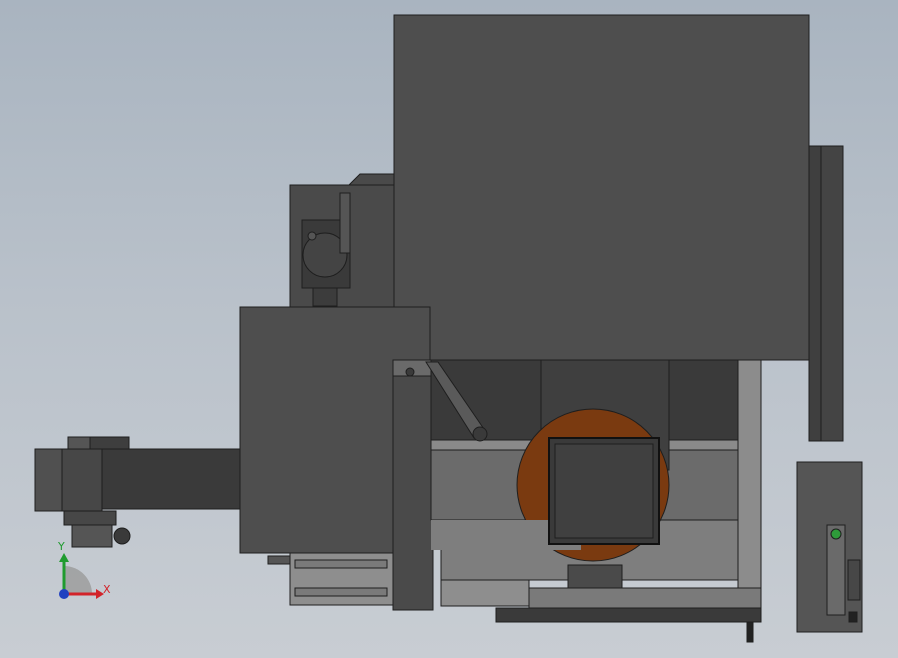 The height and width of the screenshot is (658, 898). Describe the element at coordinates (90, 518) in the screenshot. I see `arm-clamp` at that location.